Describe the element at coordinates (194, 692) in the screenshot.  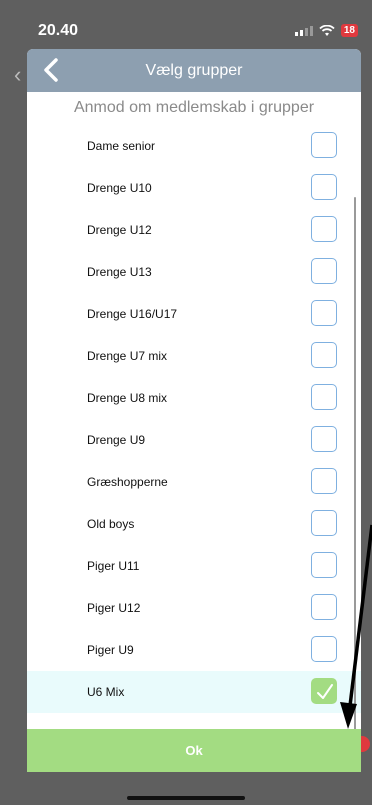
I see `group-row: U6 Mix` at that location.